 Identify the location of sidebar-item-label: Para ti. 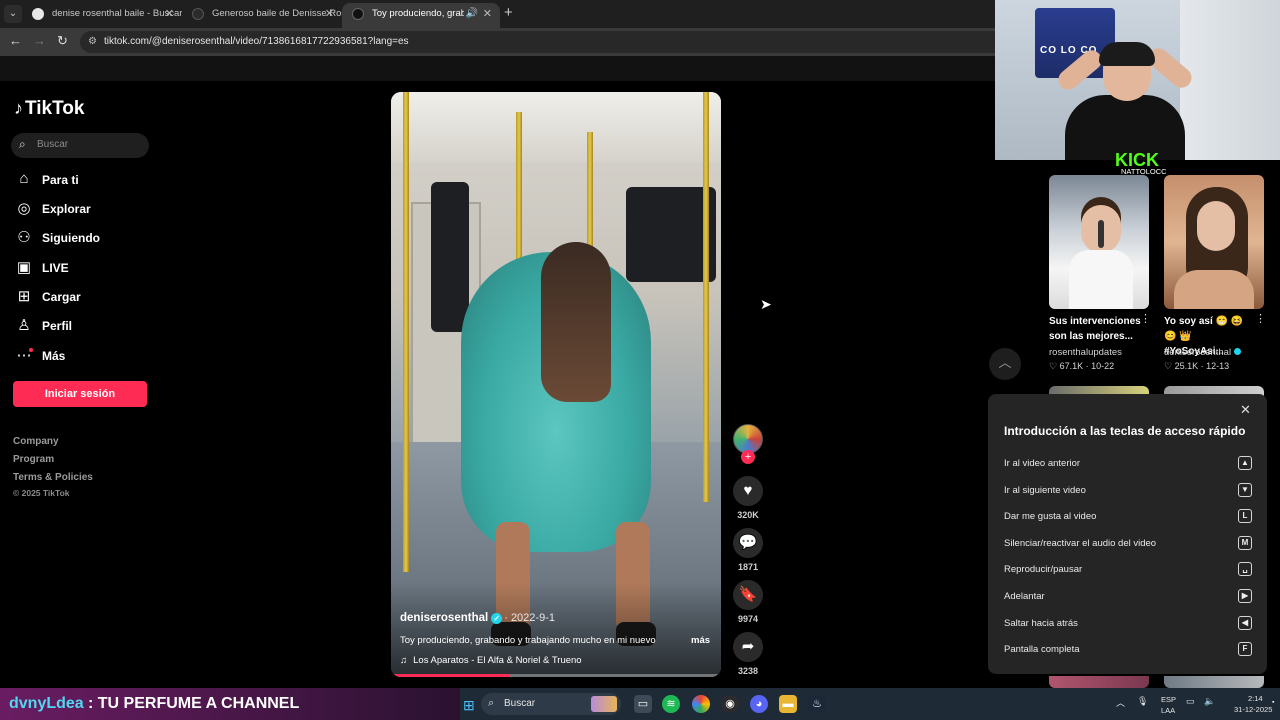
(60, 180).